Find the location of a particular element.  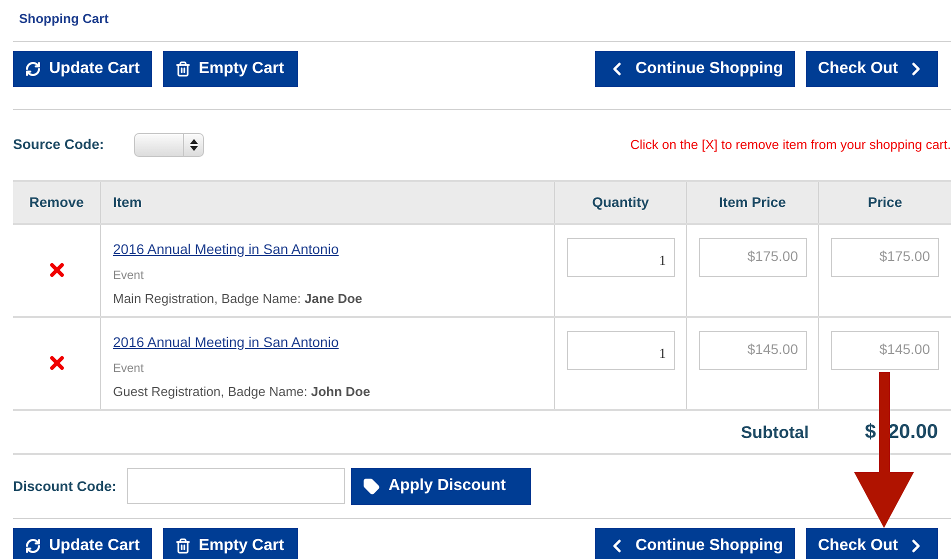

discount-code-field is located at coordinates (236, 486).